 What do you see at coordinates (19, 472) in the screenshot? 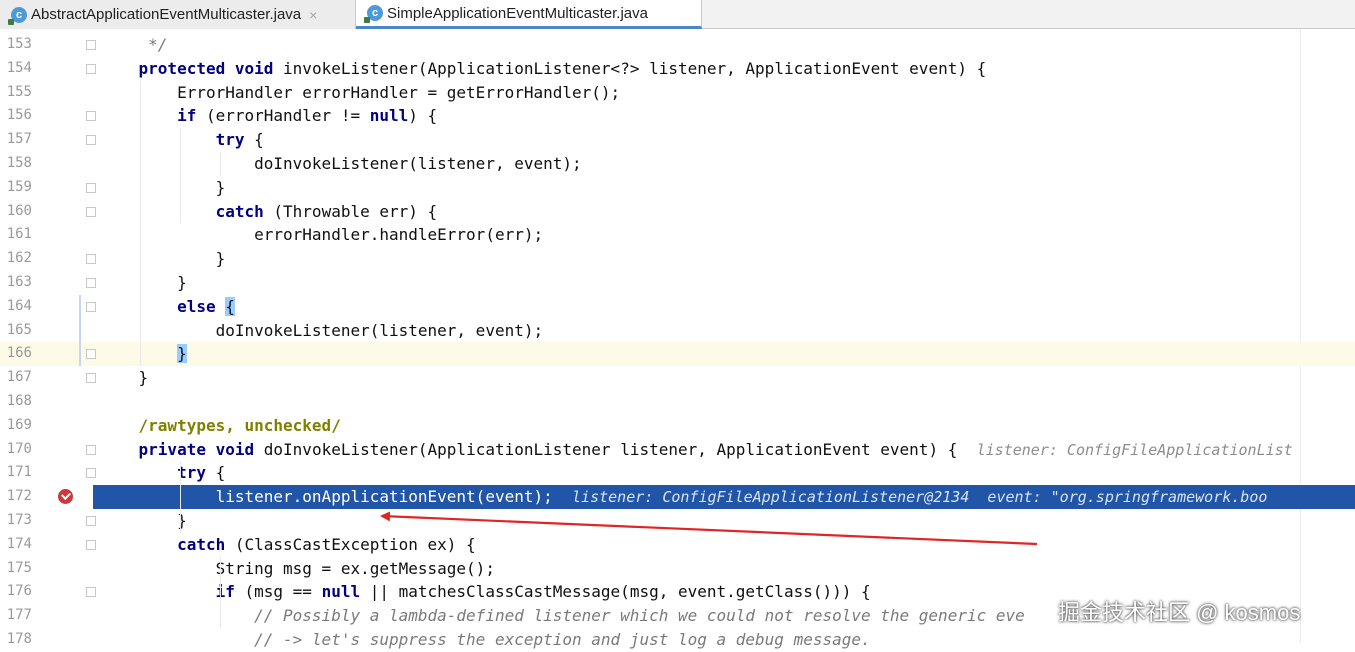
I see `line-number: 171` at bounding box center [19, 472].